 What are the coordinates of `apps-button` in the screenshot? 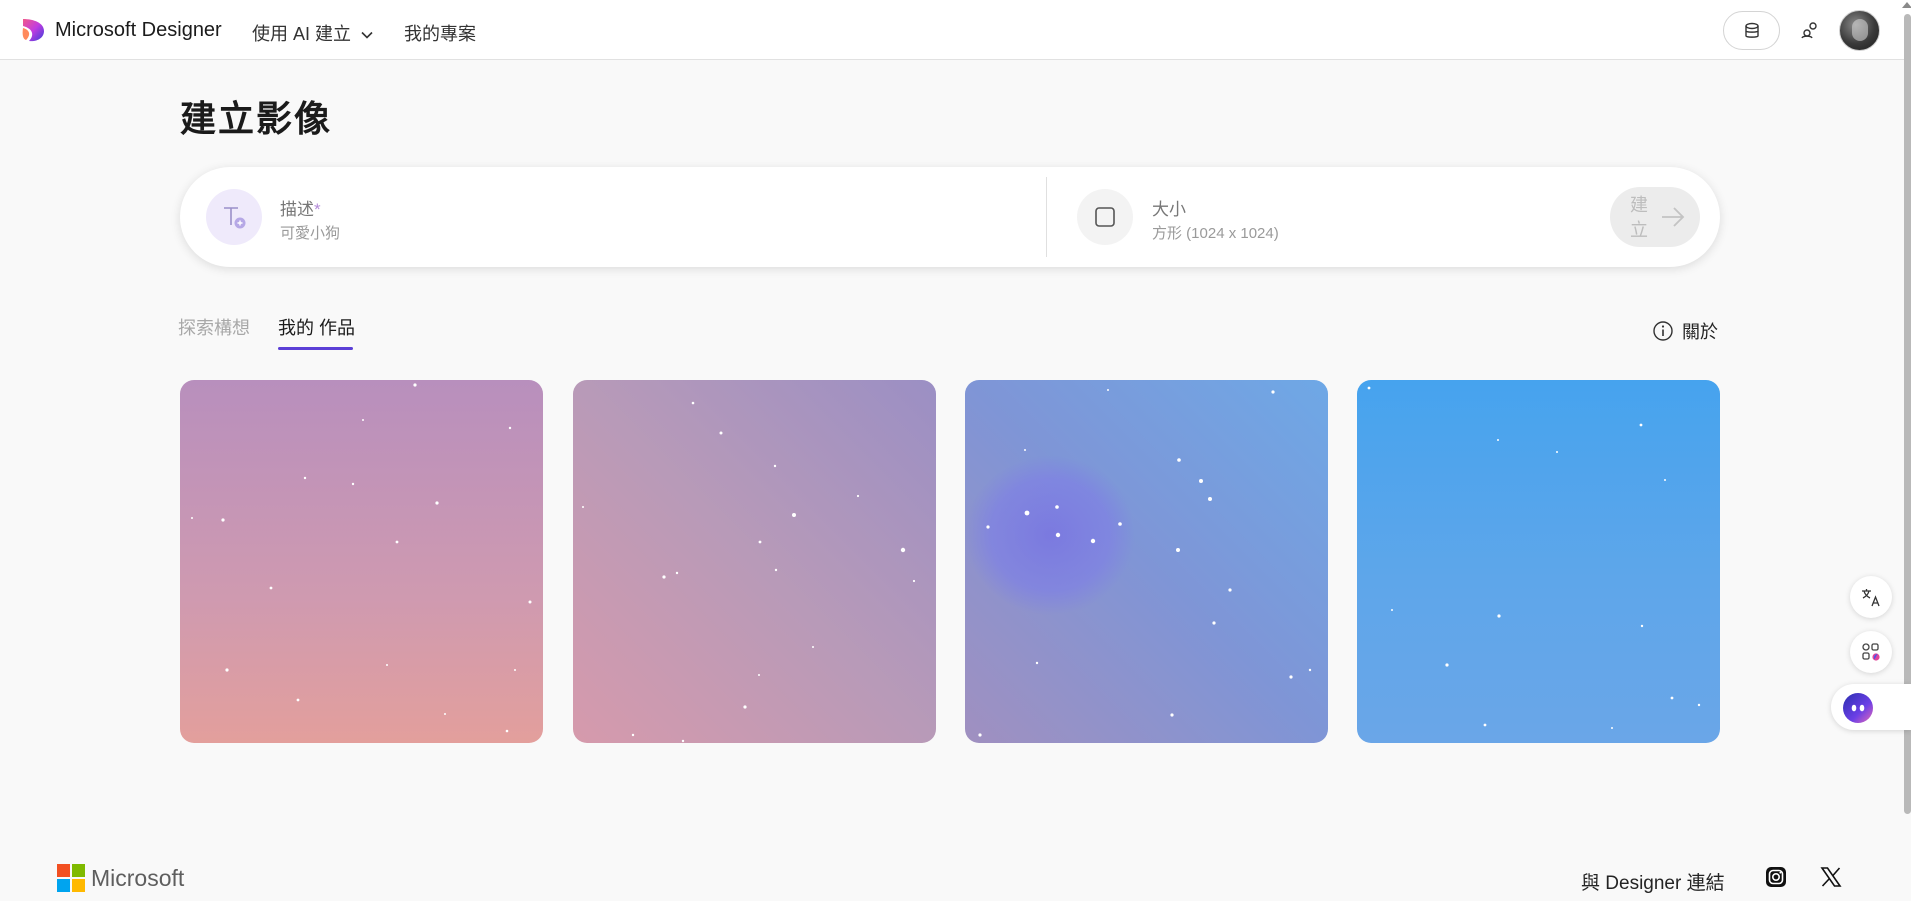 It's located at (1871, 652).